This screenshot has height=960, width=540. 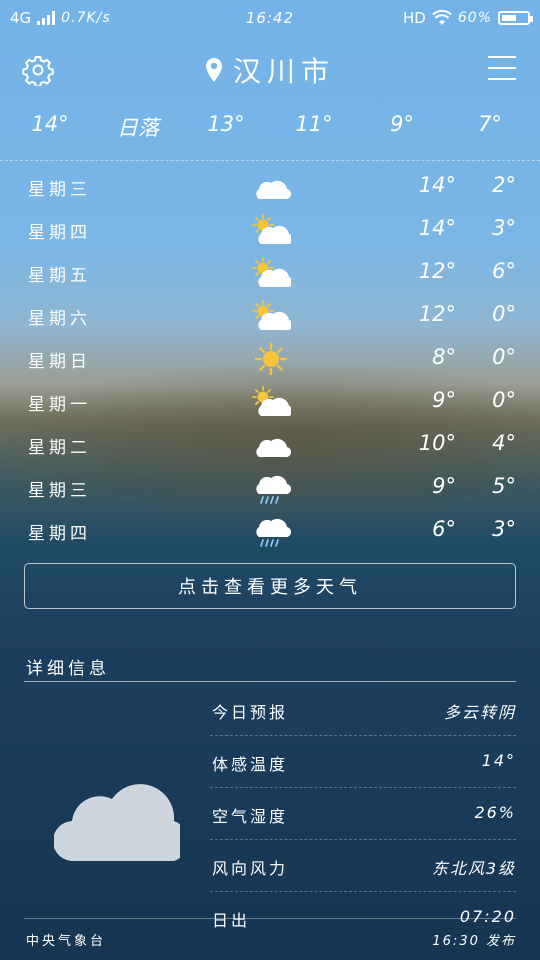 What do you see at coordinates (50, 124) in the screenshot?
I see `hourly-item: 14°` at bounding box center [50, 124].